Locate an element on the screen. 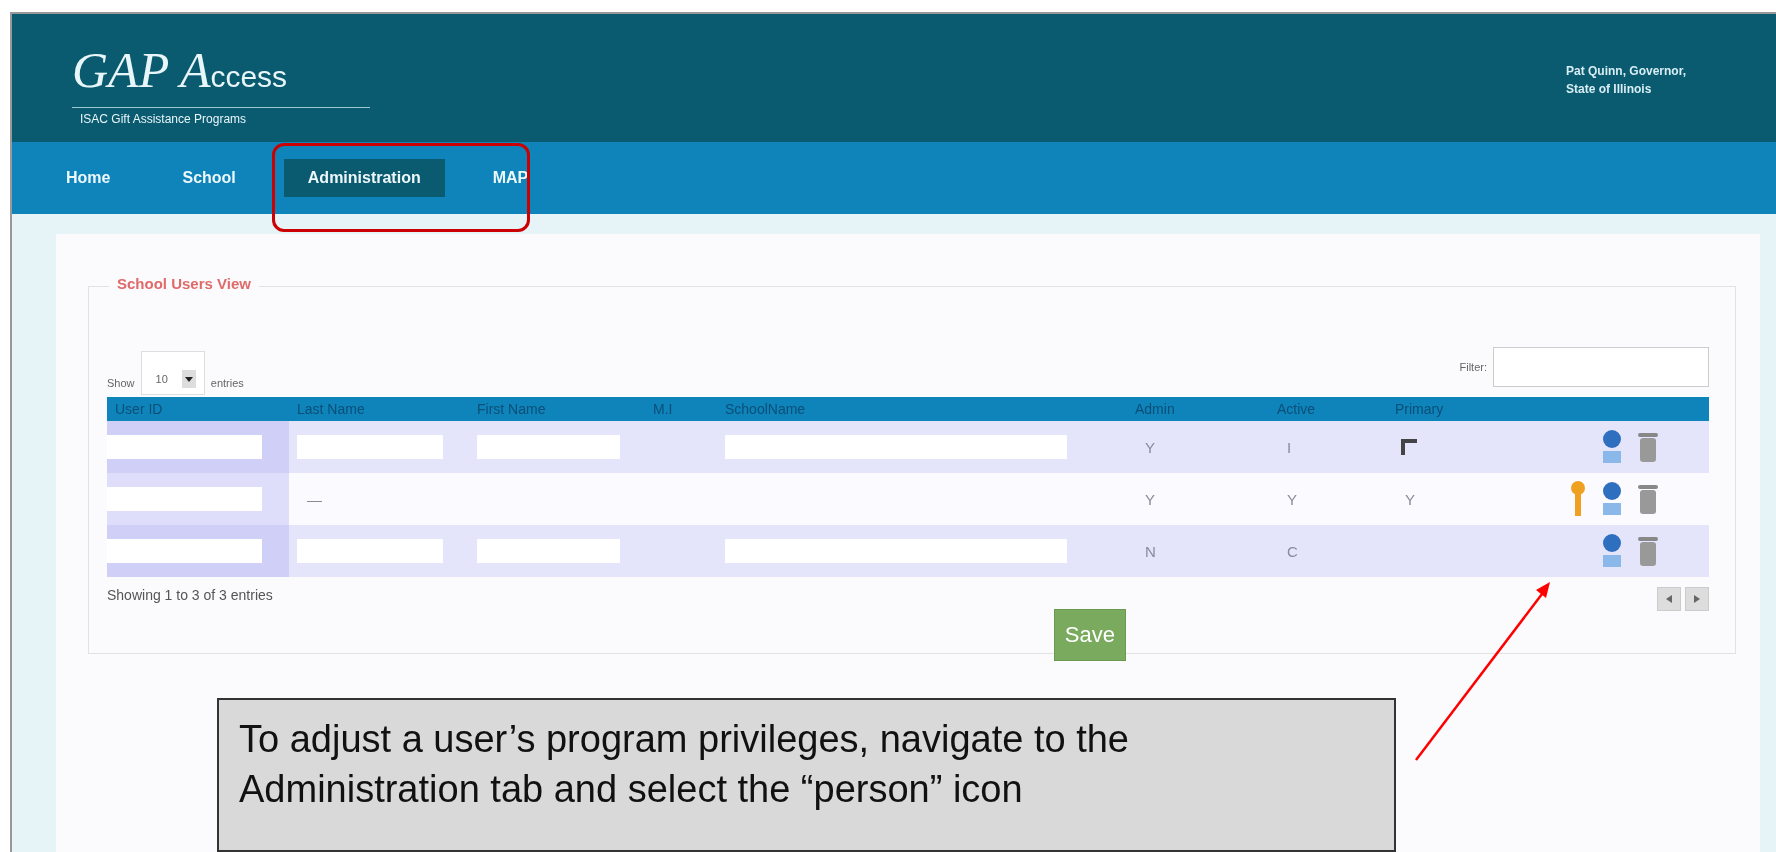 This screenshot has width=1776, height=852. entries-label: entries is located at coordinates (227, 383).